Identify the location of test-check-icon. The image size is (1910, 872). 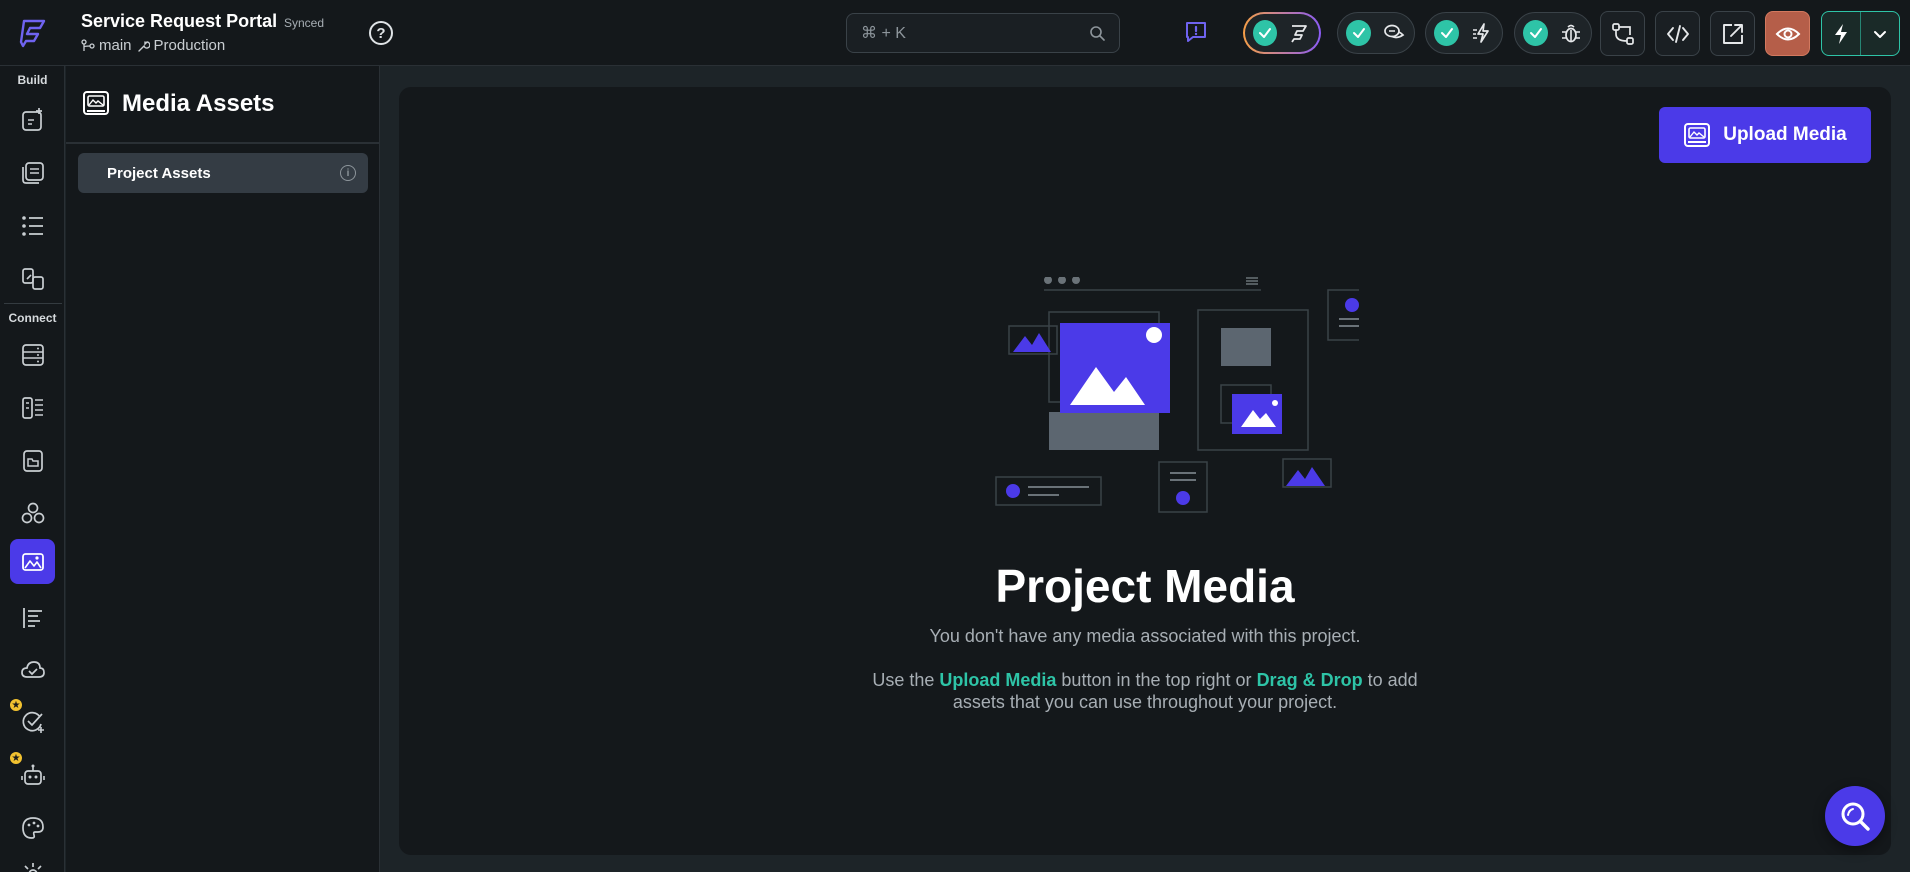
(33, 722).